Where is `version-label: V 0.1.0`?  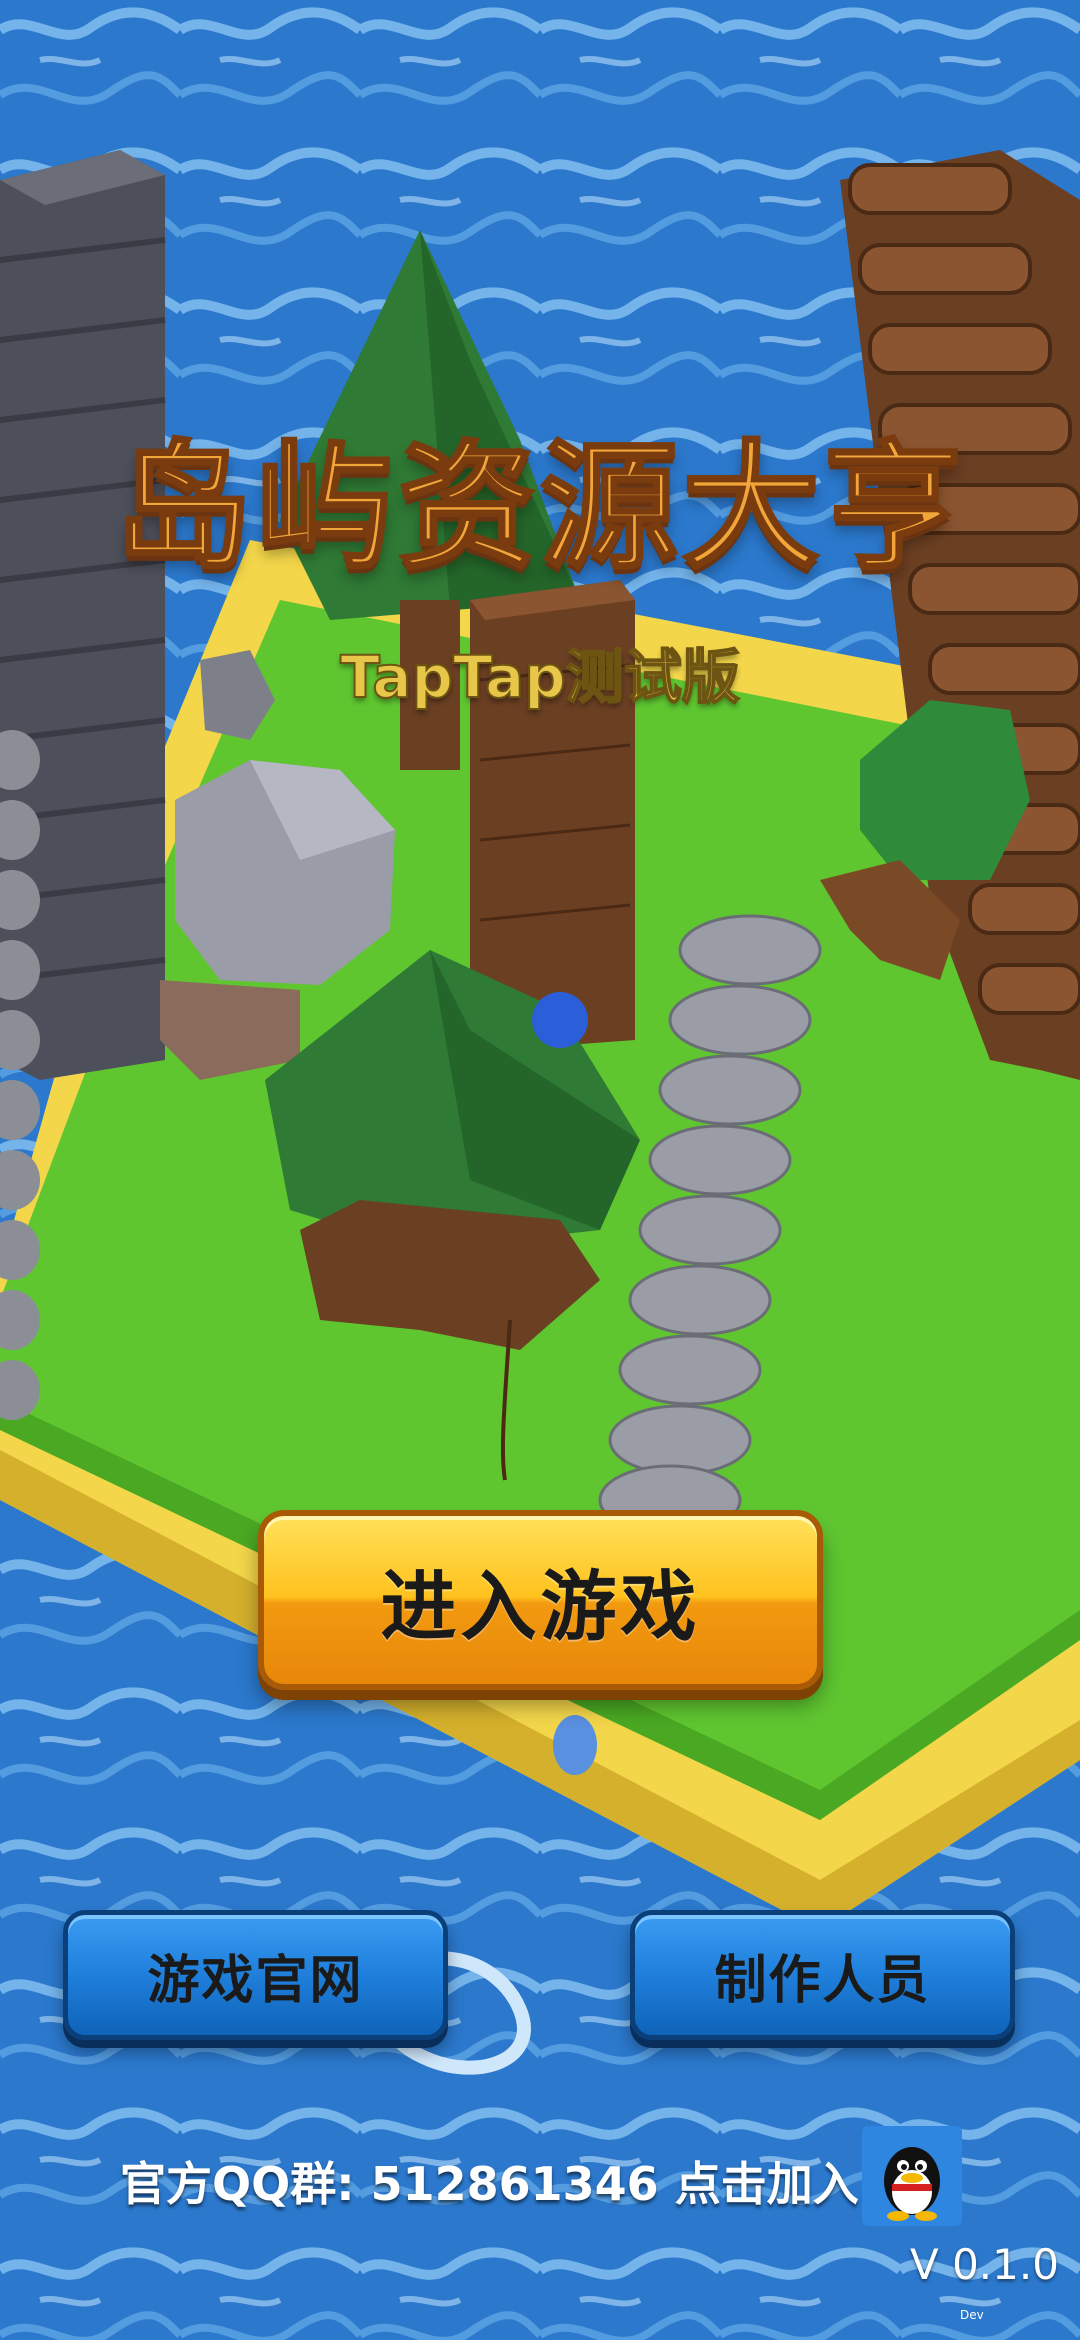
version-label: V 0.1.0 is located at coordinates (984, 2264).